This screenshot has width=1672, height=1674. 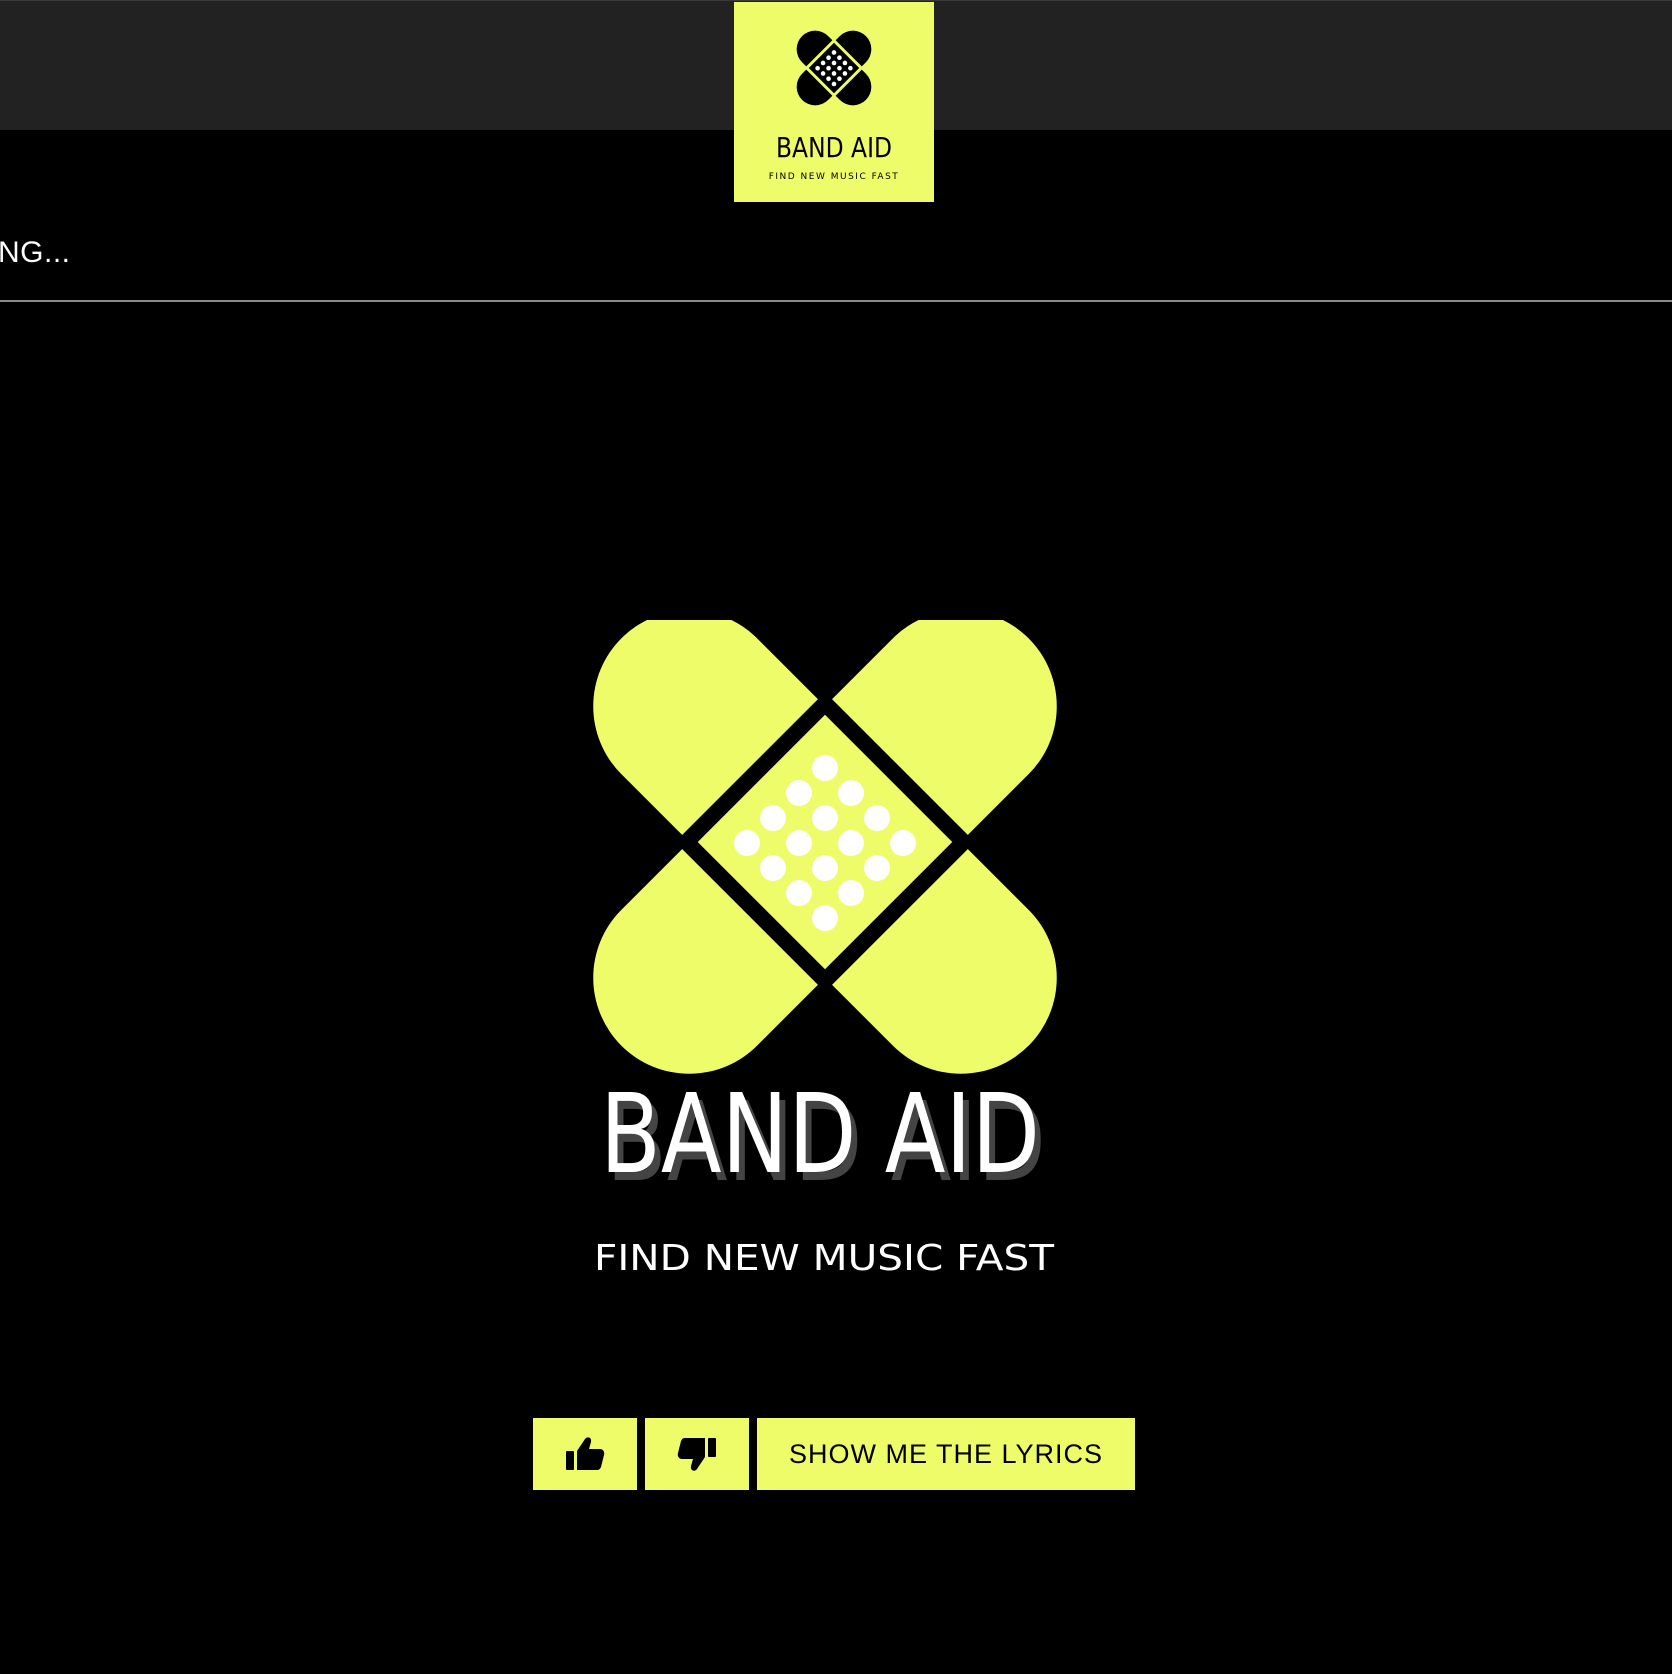 What do you see at coordinates (825, 949) in the screenshot?
I see `band-aid-logo-large: BAND AID BAND AID FIND NEW MUSIC FAST` at bounding box center [825, 949].